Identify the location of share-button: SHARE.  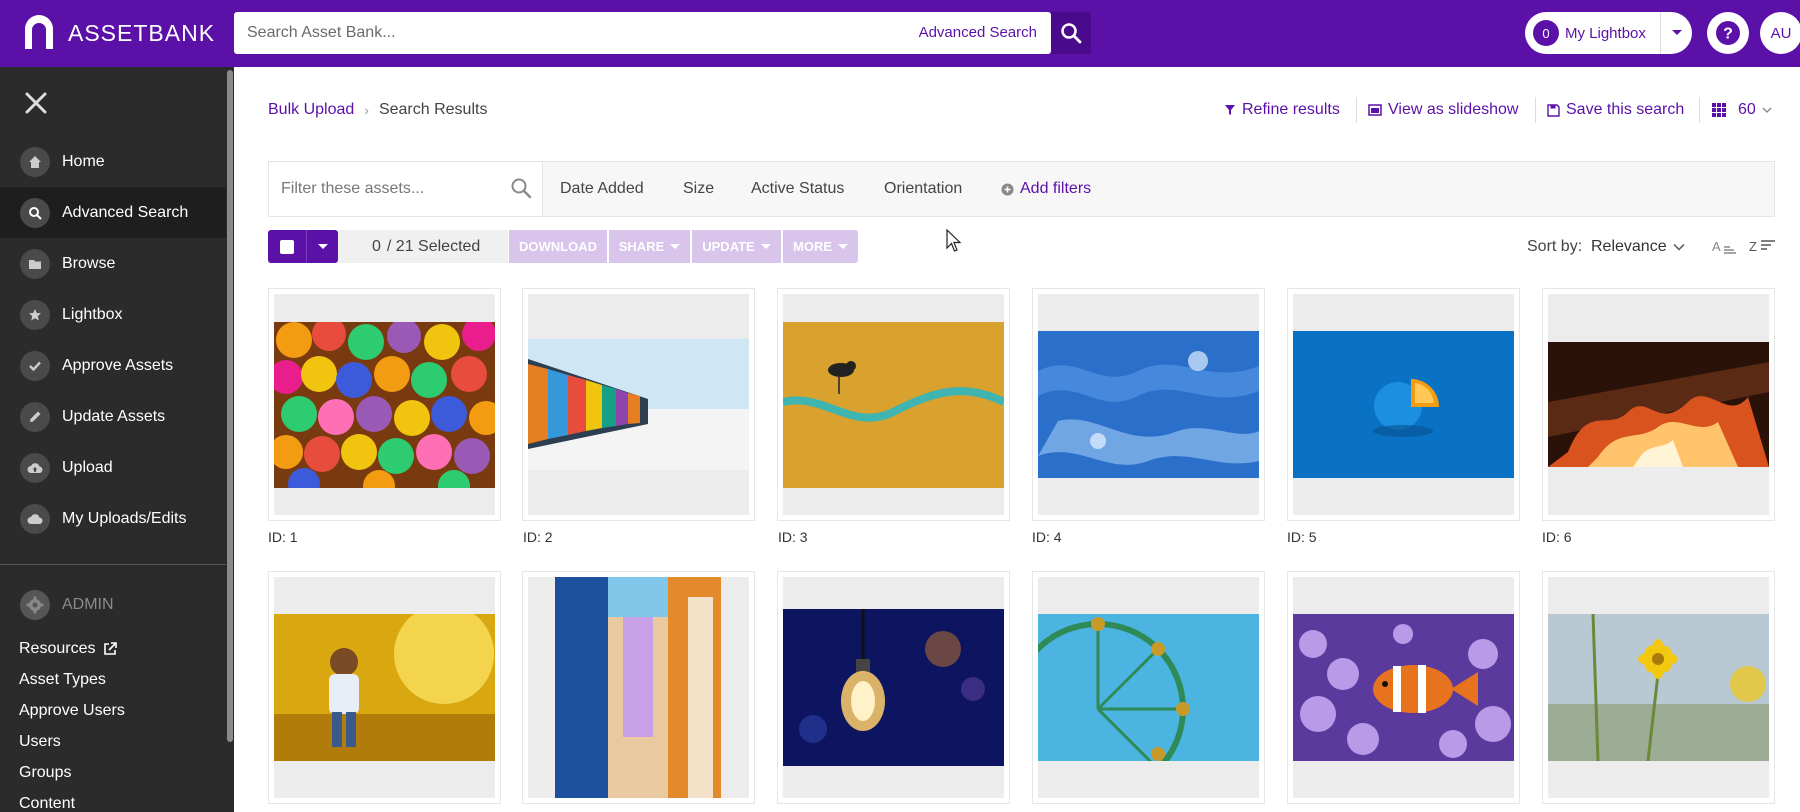
(649, 246).